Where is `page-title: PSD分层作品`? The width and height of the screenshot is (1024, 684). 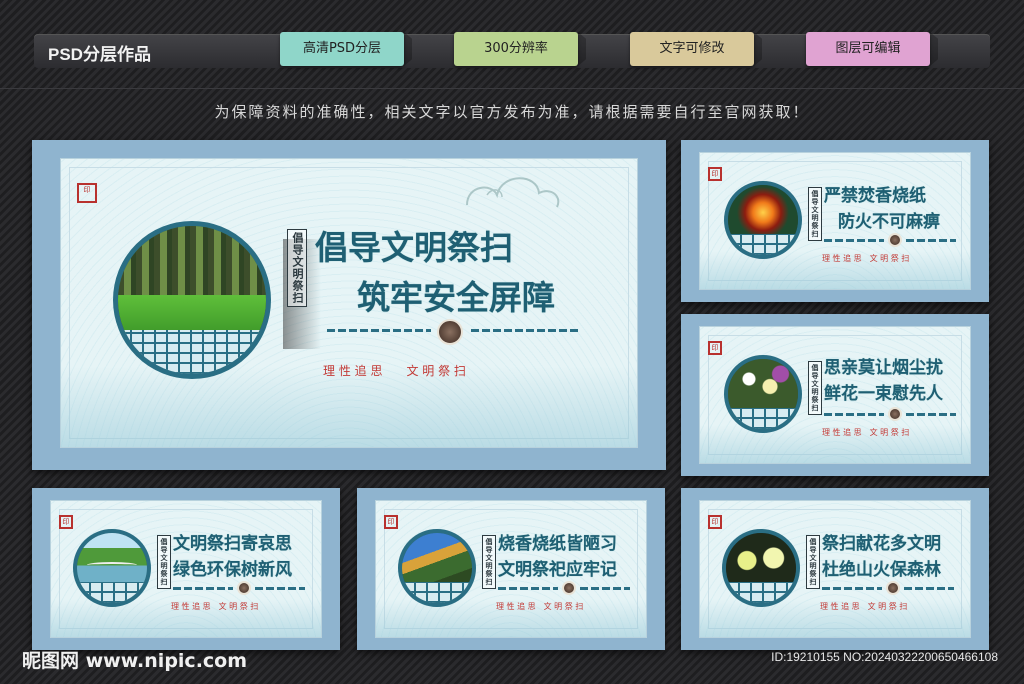 page-title: PSD分层作品 is located at coordinates (99, 54).